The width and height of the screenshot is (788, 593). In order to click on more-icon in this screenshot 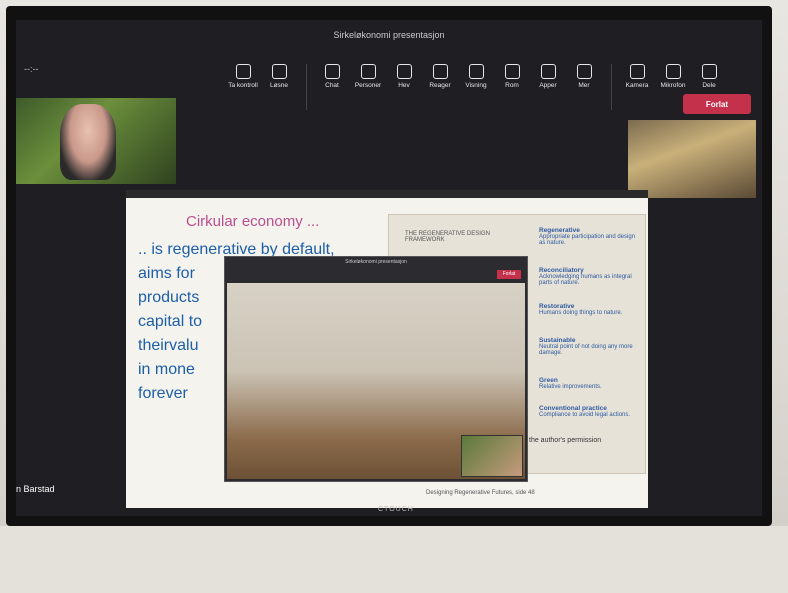, I will do `click(584, 71)`.